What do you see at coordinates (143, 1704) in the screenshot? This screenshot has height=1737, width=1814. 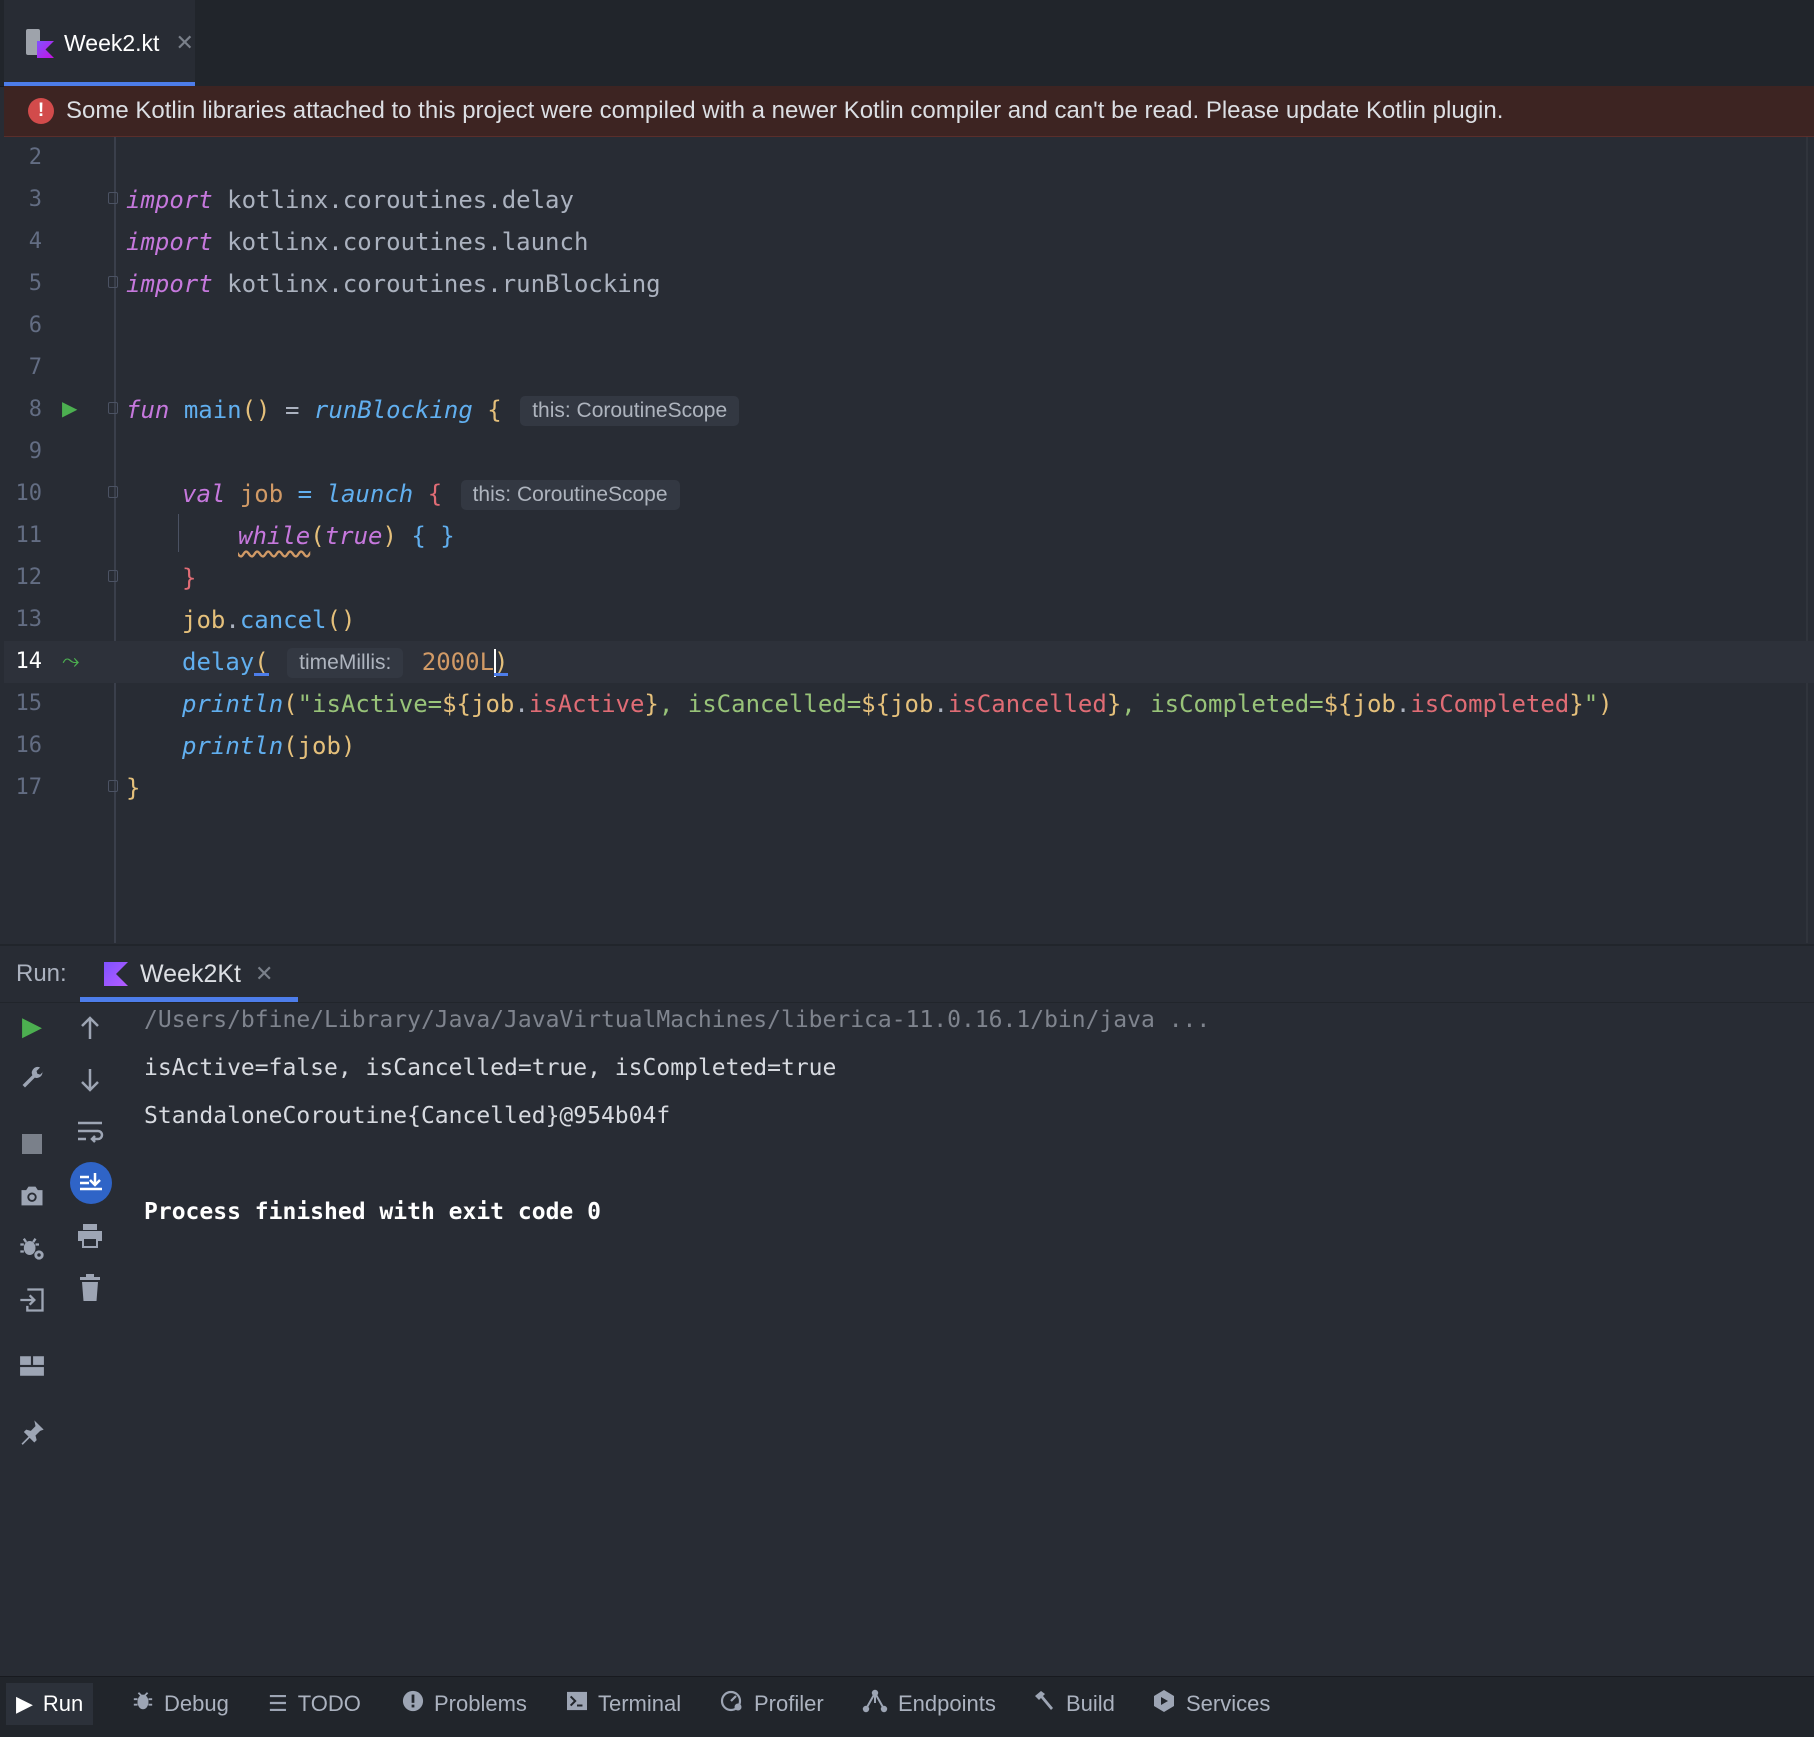 I see `bug-icon` at bounding box center [143, 1704].